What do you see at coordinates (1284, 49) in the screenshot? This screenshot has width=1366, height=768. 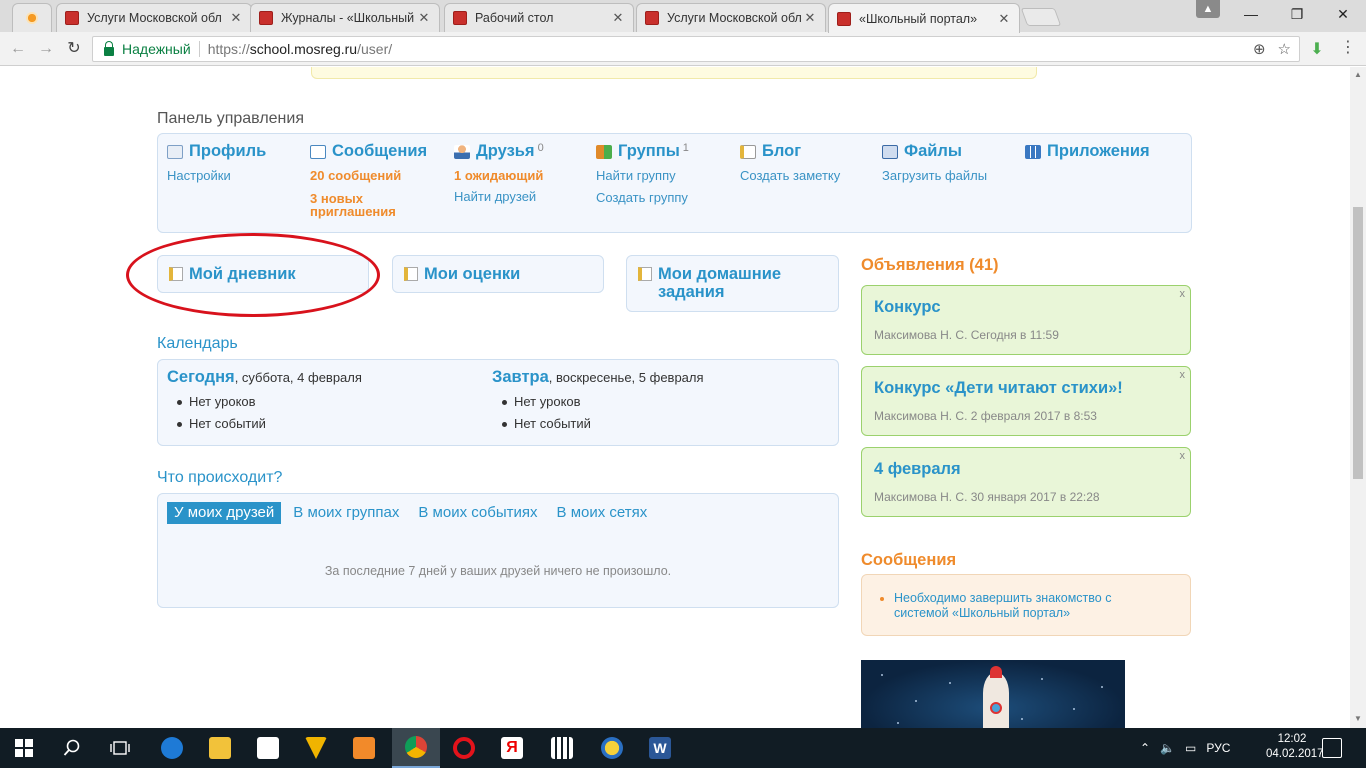 I see `bookmark-star-icon: ☆` at bounding box center [1284, 49].